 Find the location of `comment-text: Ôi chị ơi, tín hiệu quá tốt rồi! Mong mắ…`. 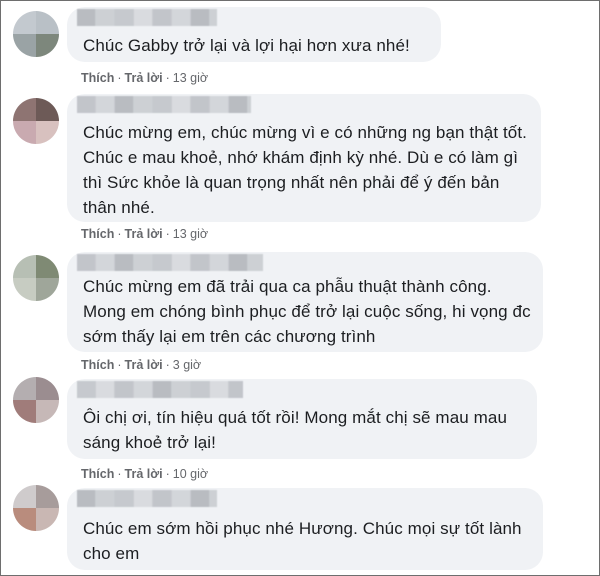

comment-text: Ôi chị ơi, tín hiệu quá tốt rồi! Mong mắ… is located at coordinates (295, 430).